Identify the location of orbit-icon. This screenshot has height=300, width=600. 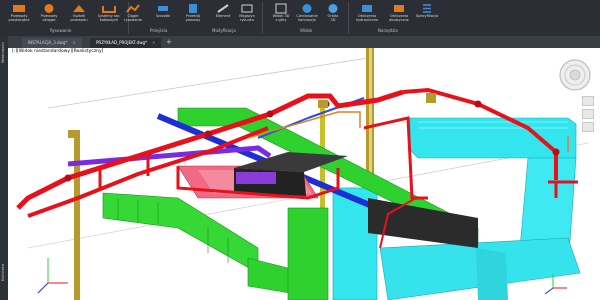
(333, 8).